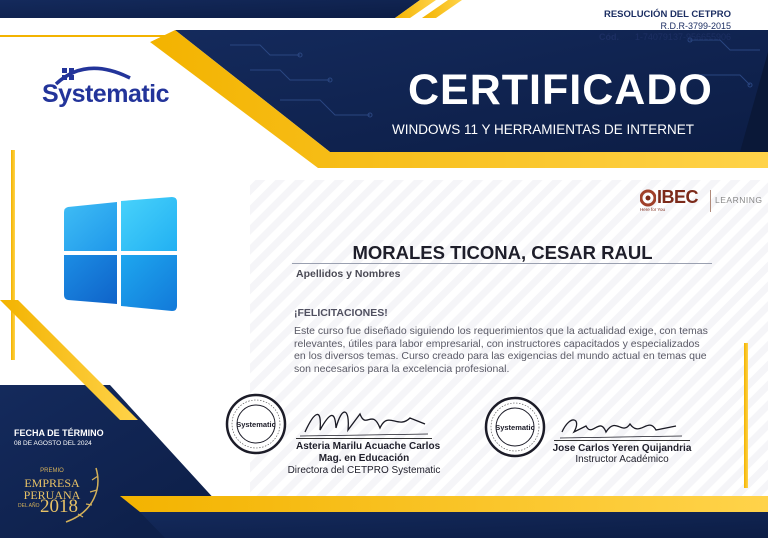  I want to click on certificate-title: CERTIFICADO, so click(560, 90).